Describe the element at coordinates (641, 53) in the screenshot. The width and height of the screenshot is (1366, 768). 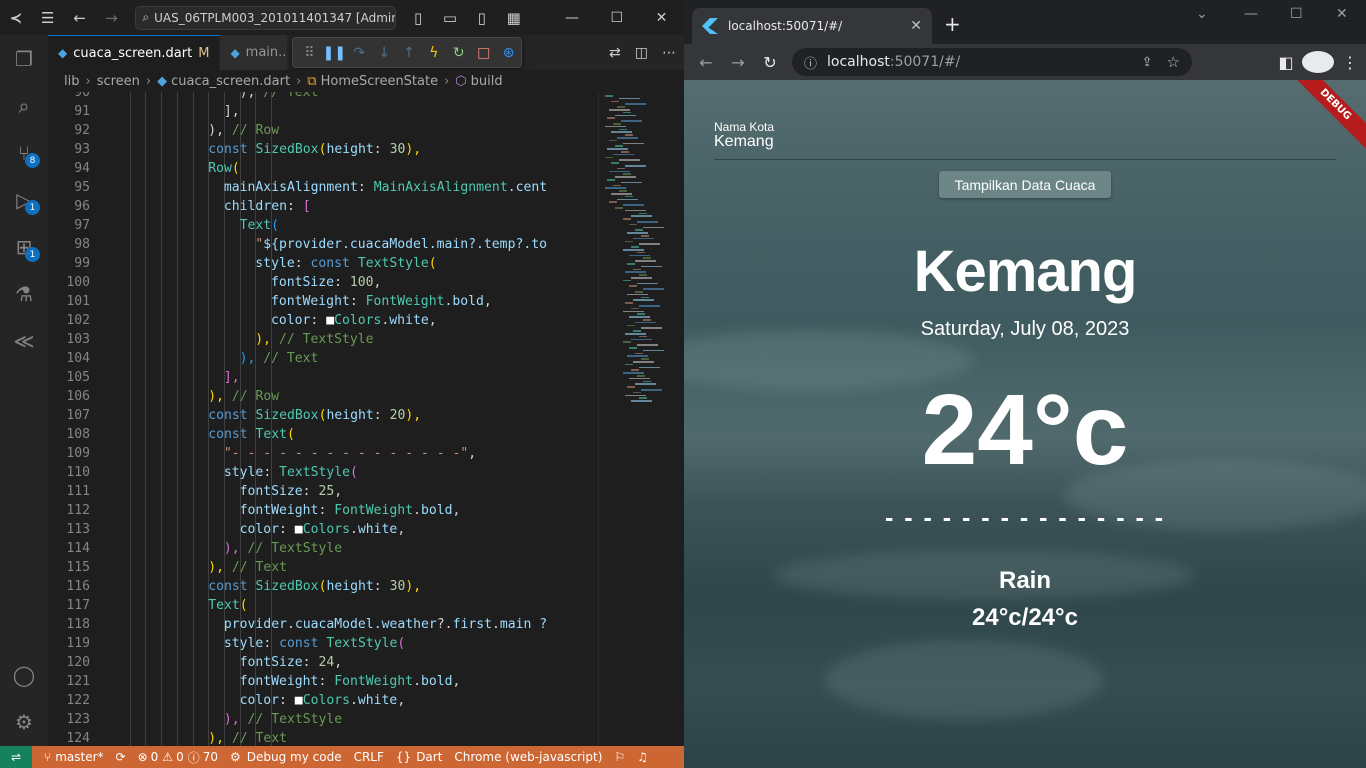
I see `split-editor-icon: ◫` at that location.